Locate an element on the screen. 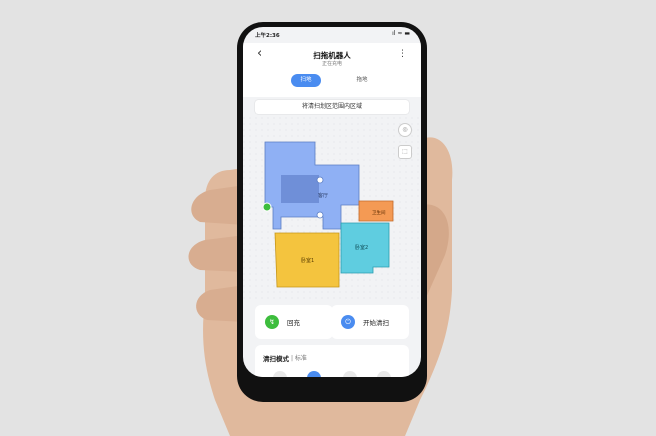 The height and width of the screenshot is (436, 656). charging-dock-icon is located at coordinates (267, 207).